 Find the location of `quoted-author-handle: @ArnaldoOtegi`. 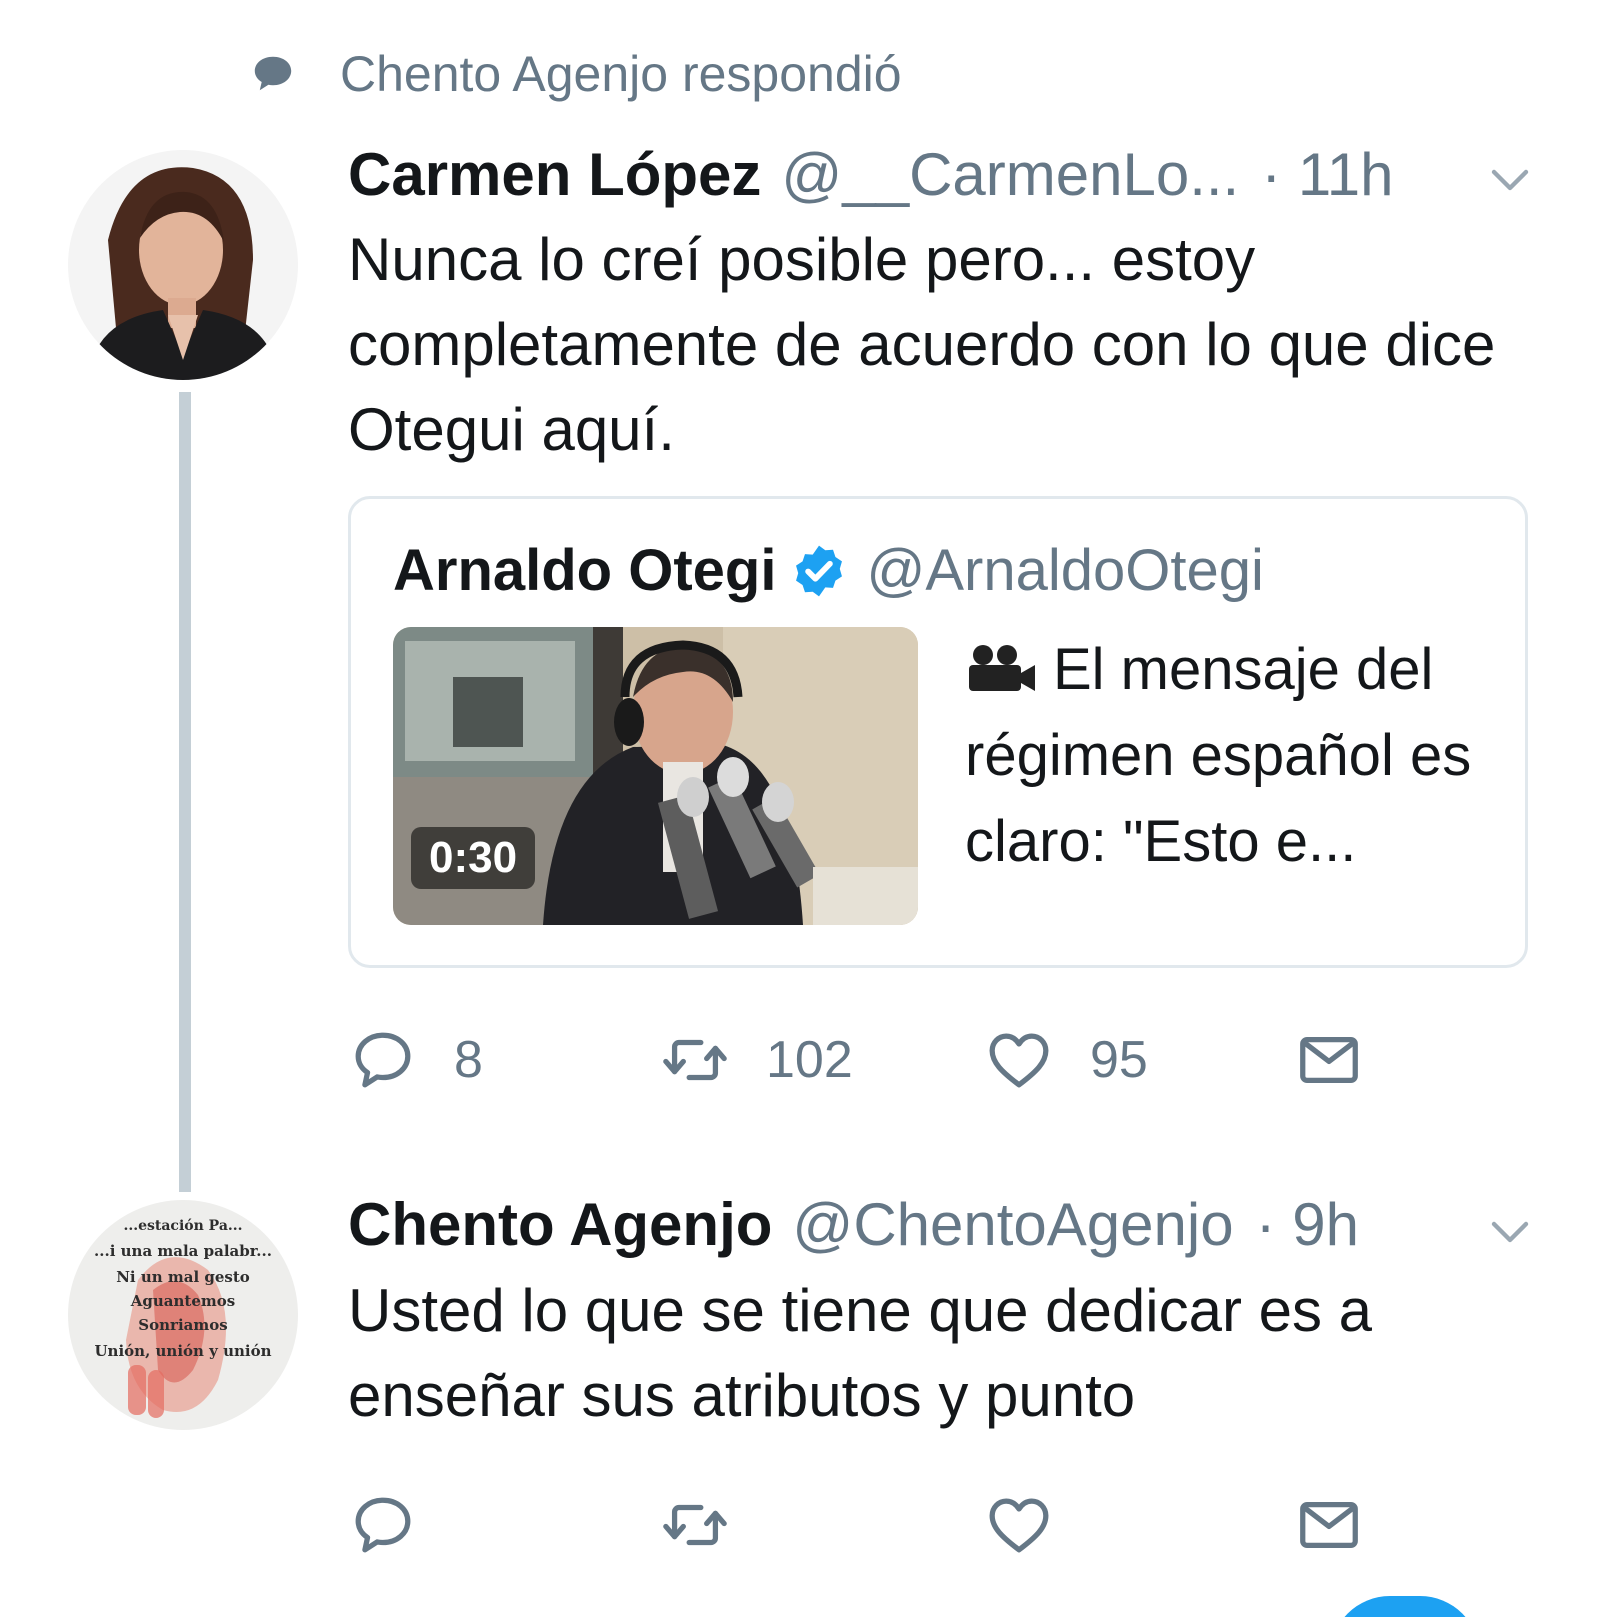

quoted-author-handle: @ArnaldoOtegi is located at coordinates (1065, 570).